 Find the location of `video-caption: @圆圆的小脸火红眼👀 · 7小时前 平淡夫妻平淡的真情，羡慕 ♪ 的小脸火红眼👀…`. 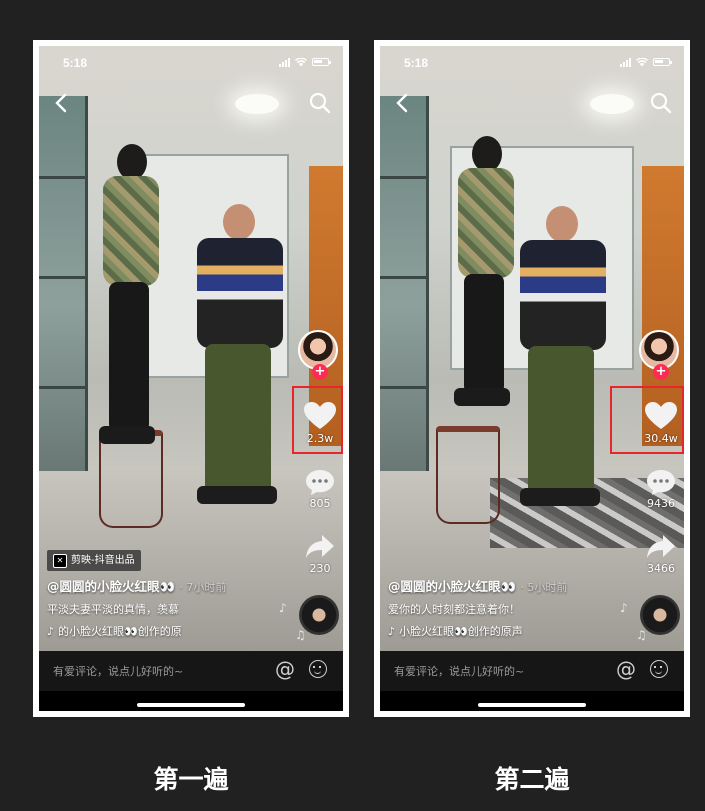

video-caption: @圆圆的小脸火红眼👀 · 7小时前 平淡夫妻平淡的真情，羡慕 ♪ 的小脸火红眼👀… is located at coordinates (163, 607).